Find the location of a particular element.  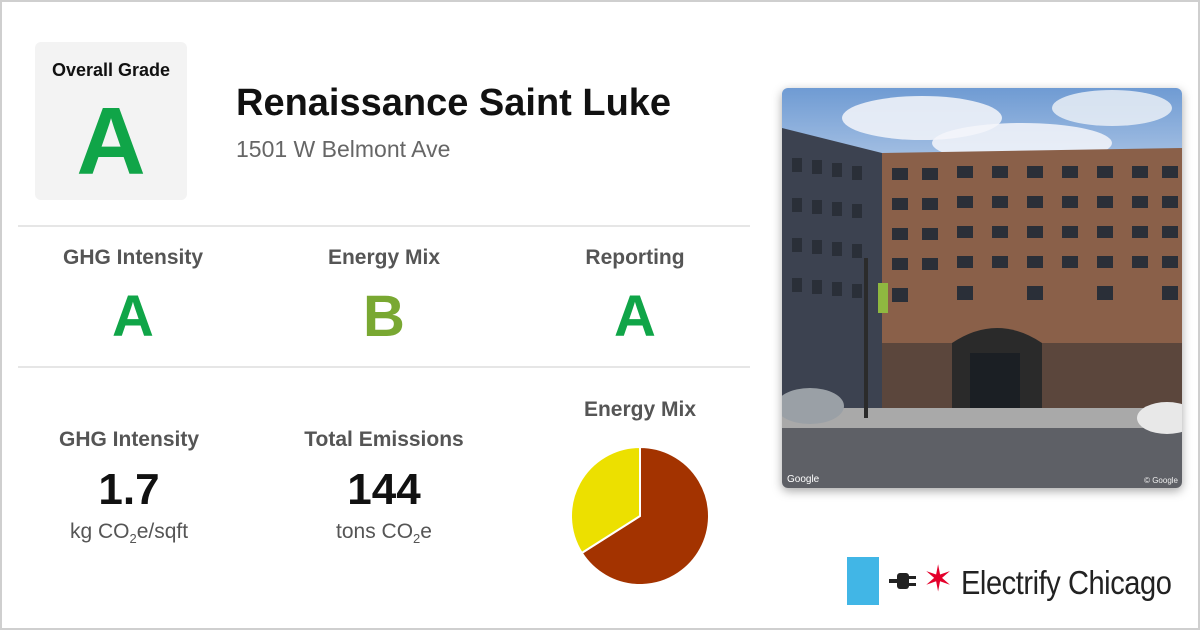

grade-reporting: Reporting A is located at coordinates (635, 296).